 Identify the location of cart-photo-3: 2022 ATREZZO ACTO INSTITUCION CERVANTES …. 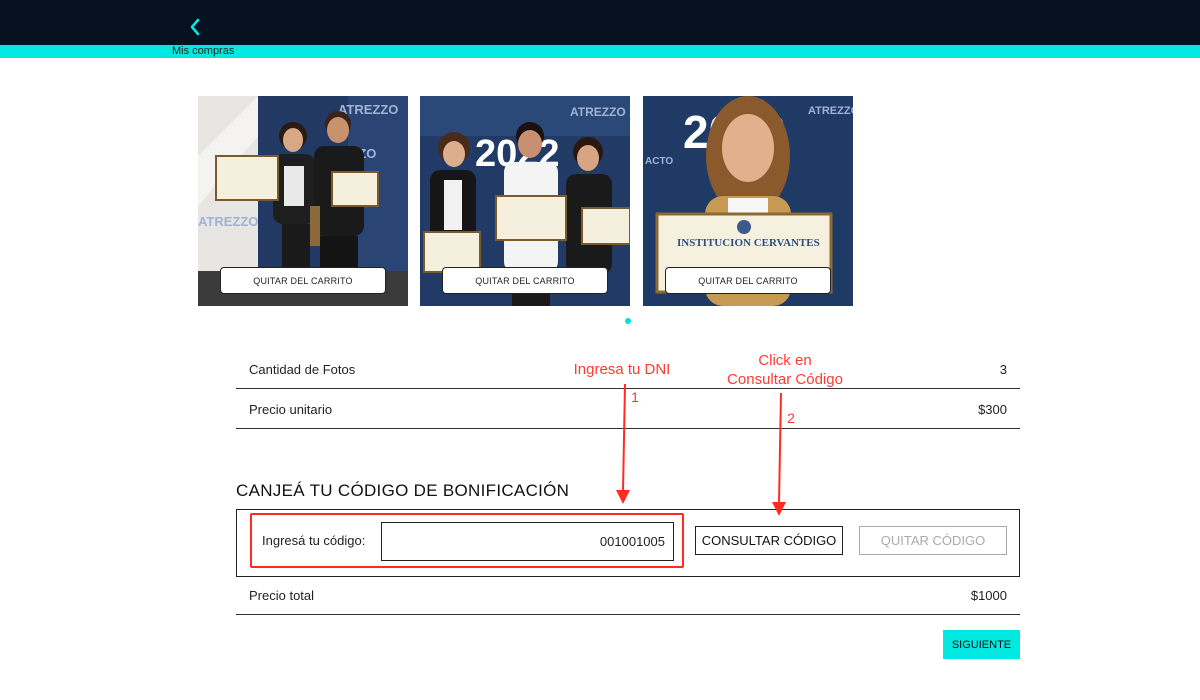
(748, 201).